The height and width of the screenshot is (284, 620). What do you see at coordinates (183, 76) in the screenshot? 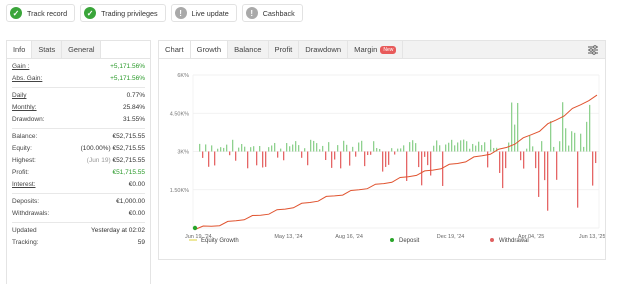
I see `y-tick-label: 6K%` at bounding box center [183, 76].